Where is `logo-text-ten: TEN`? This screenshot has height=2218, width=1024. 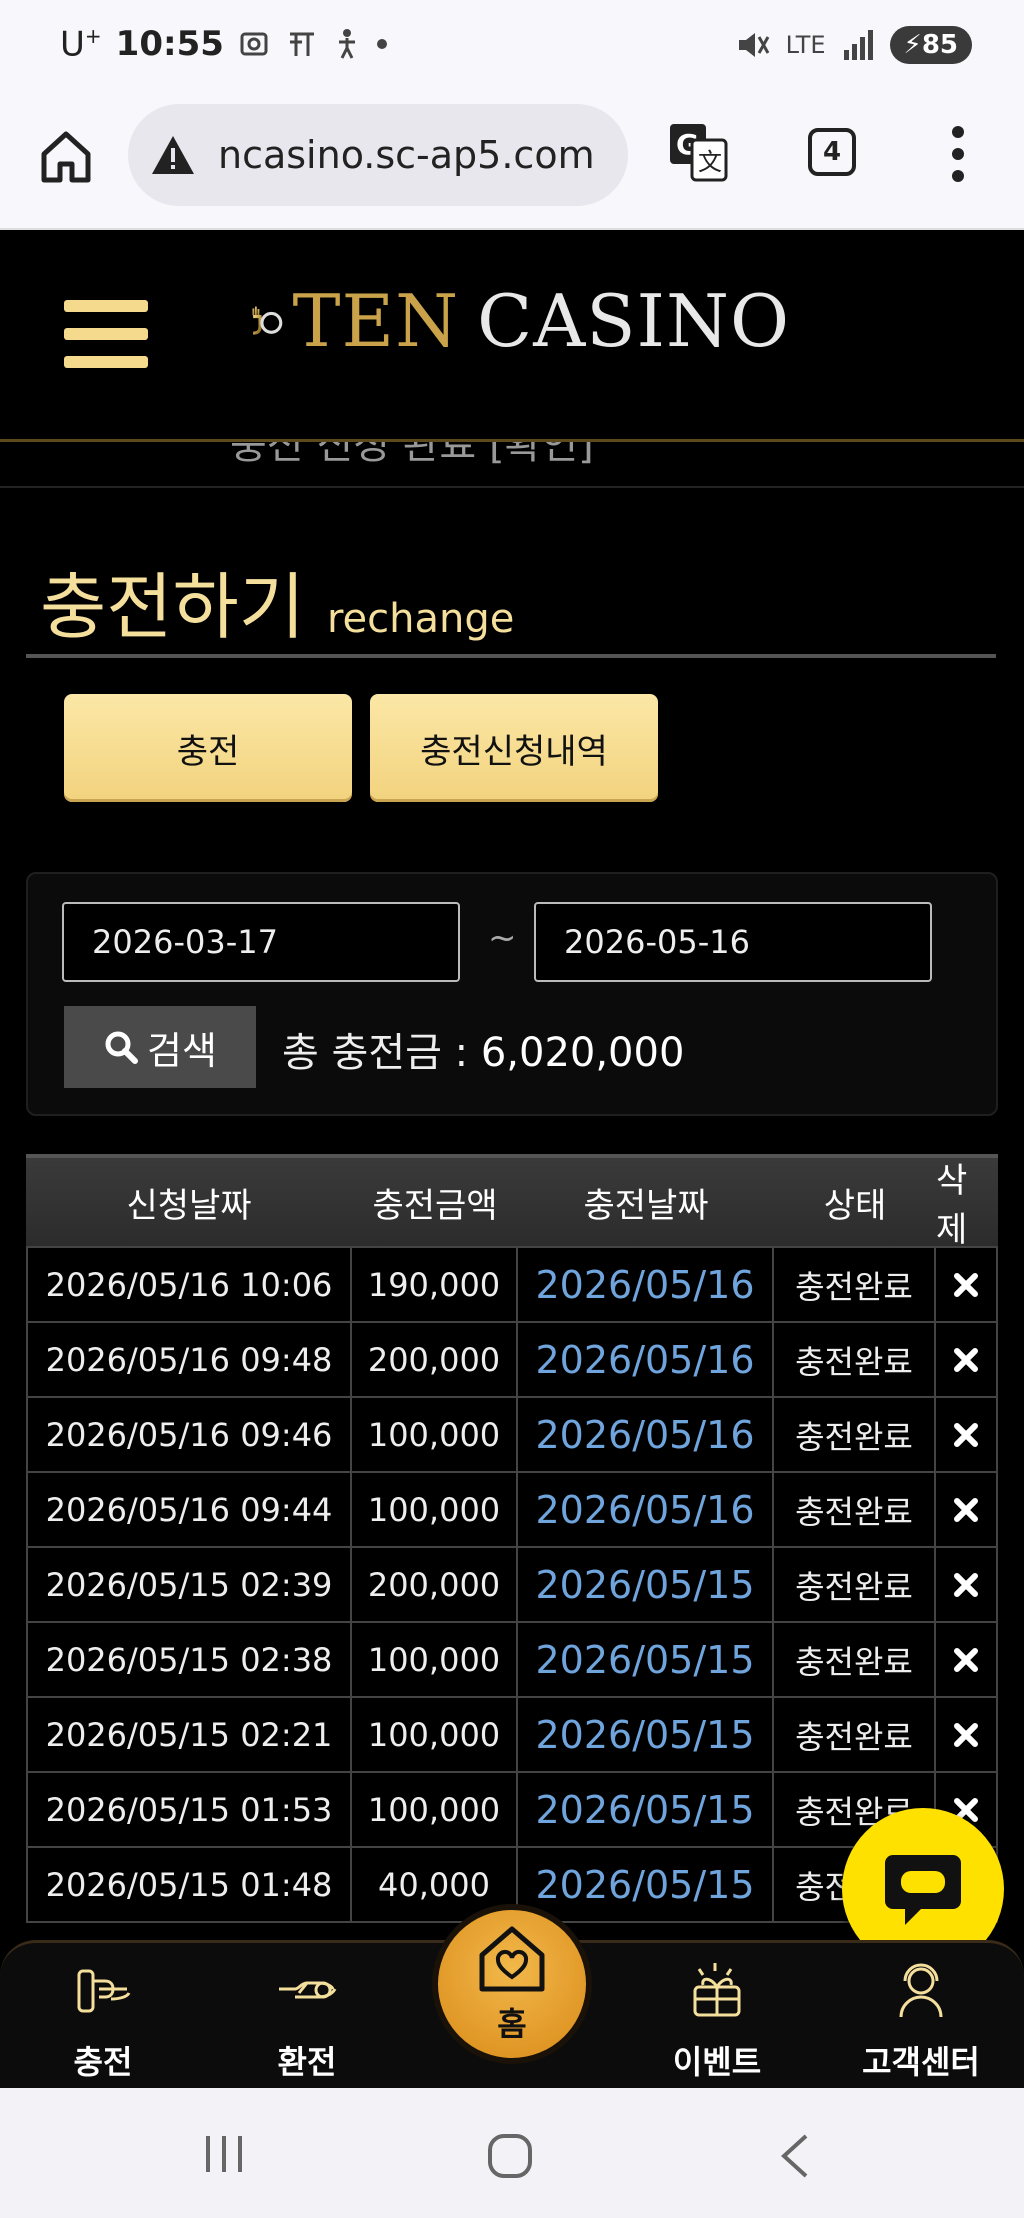 logo-text-ten: TEN is located at coordinates (376, 321).